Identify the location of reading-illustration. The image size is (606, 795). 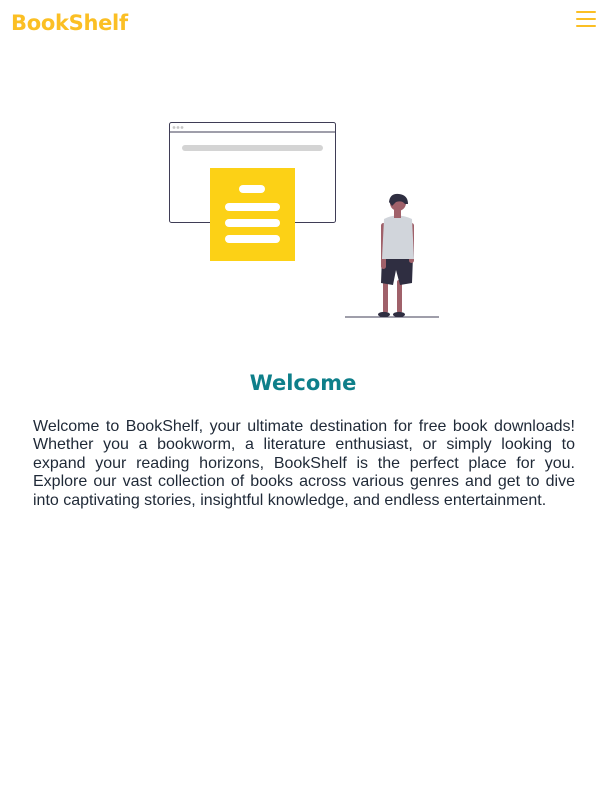
(305, 221).